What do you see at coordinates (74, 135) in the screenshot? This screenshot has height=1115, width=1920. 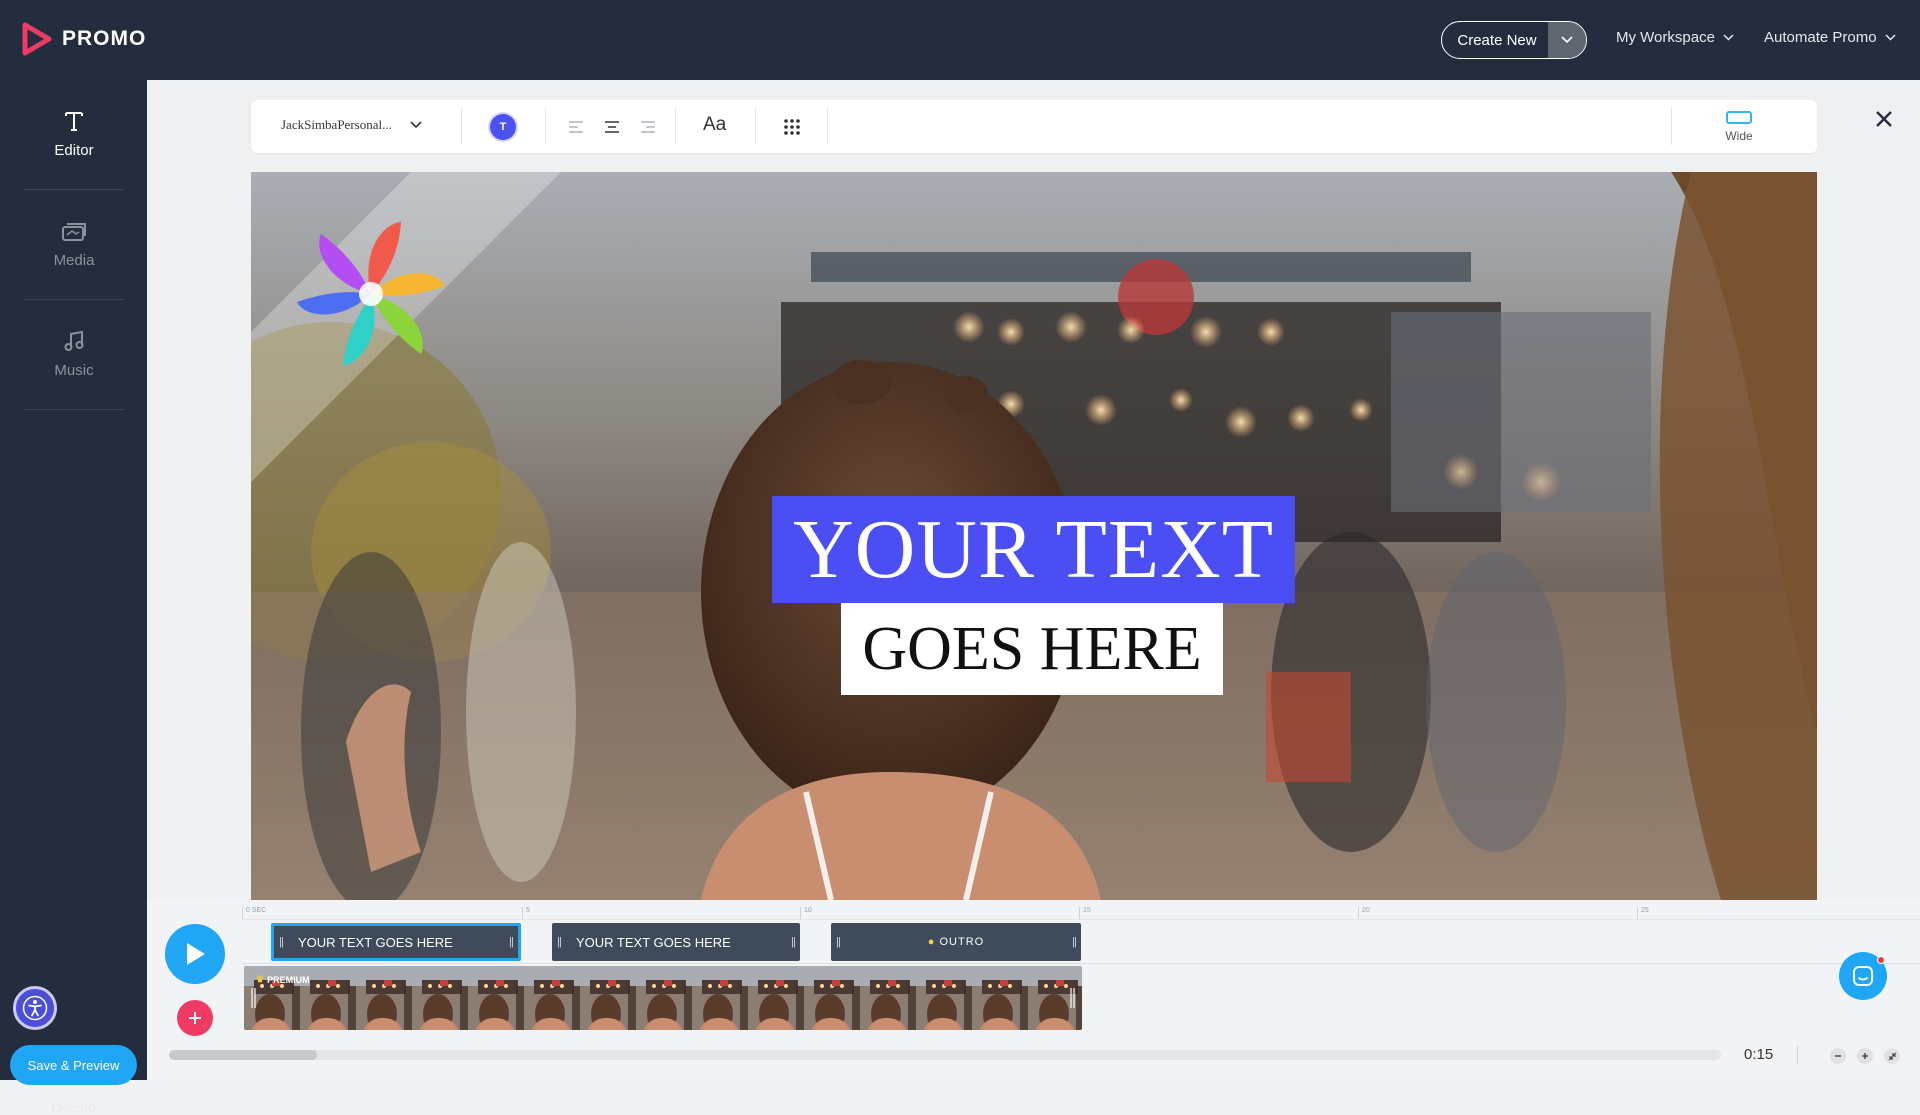 I see `sidebar-item-editor: Editor` at bounding box center [74, 135].